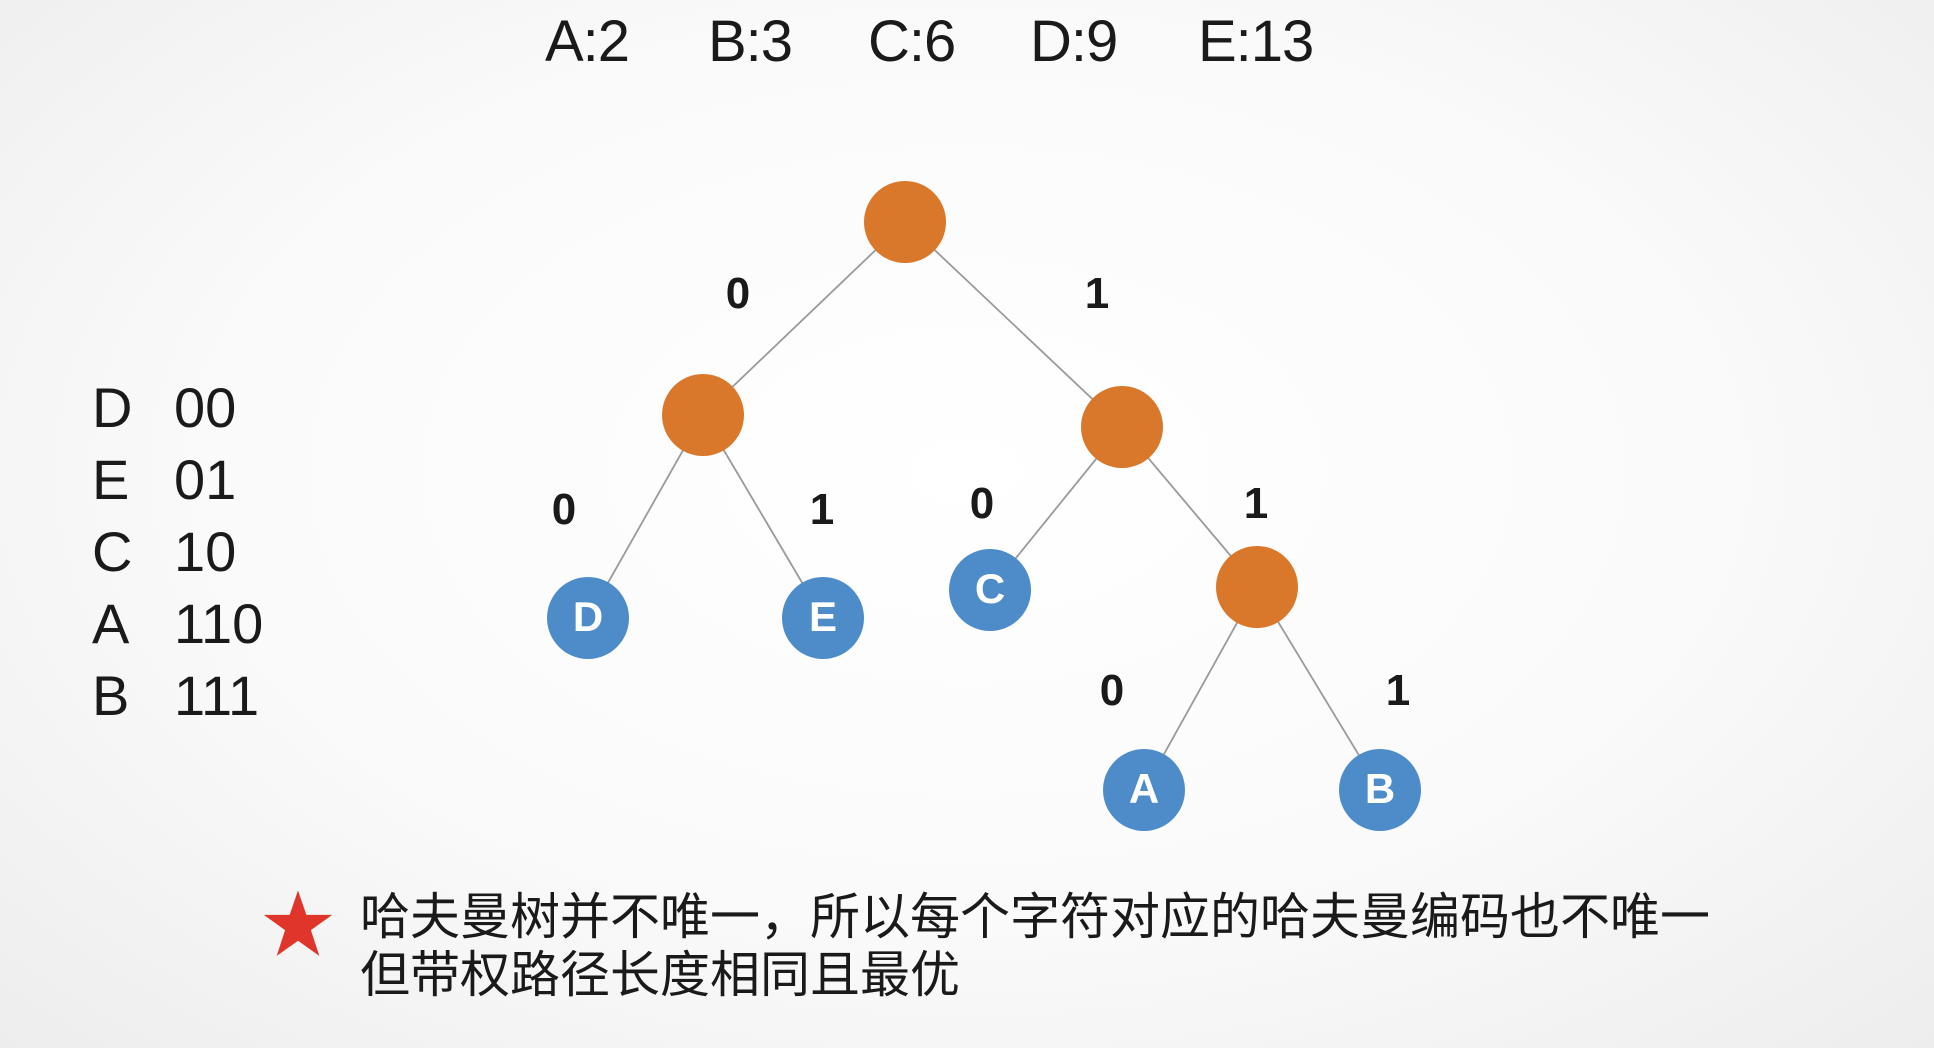 The height and width of the screenshot is (1048, 1934). I want to click on root-node, so click(905, 222).